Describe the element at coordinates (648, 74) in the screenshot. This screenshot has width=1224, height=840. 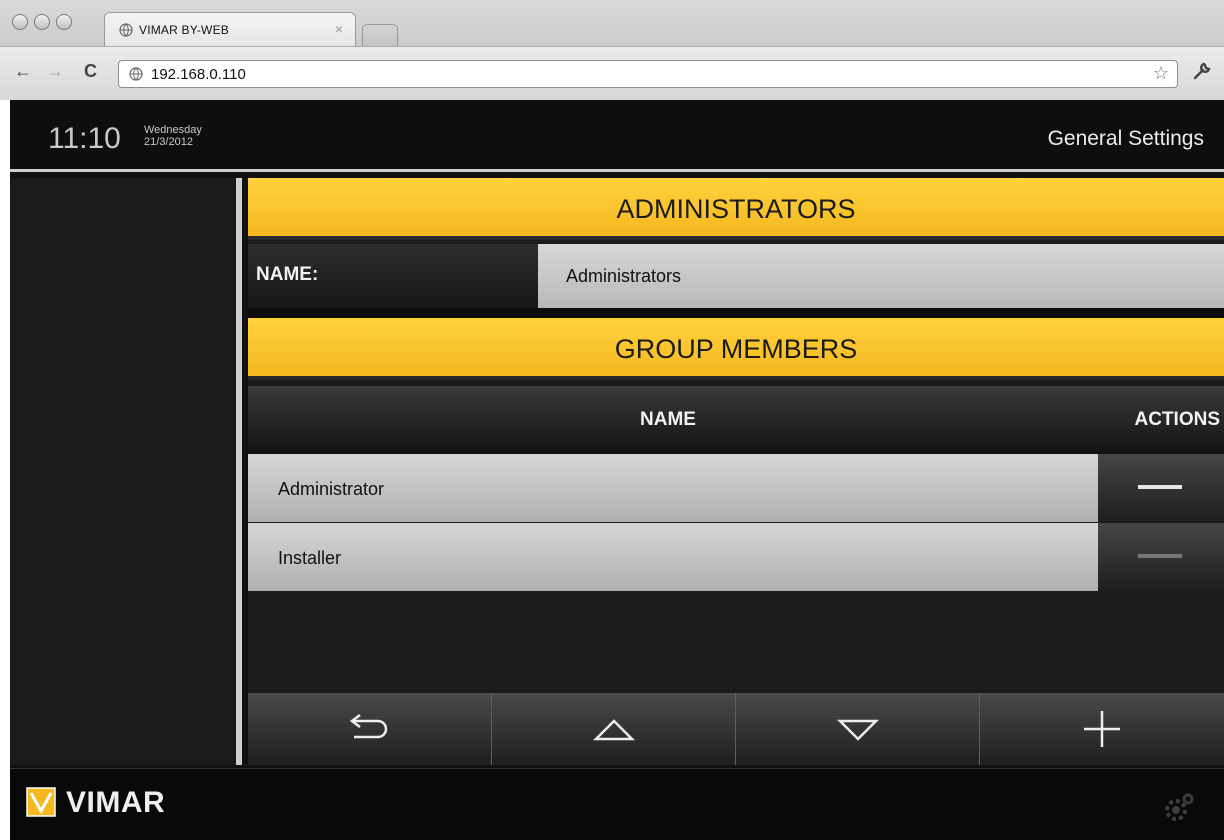
I see `address-bar: 192.168.0.110 ☆` at that location.